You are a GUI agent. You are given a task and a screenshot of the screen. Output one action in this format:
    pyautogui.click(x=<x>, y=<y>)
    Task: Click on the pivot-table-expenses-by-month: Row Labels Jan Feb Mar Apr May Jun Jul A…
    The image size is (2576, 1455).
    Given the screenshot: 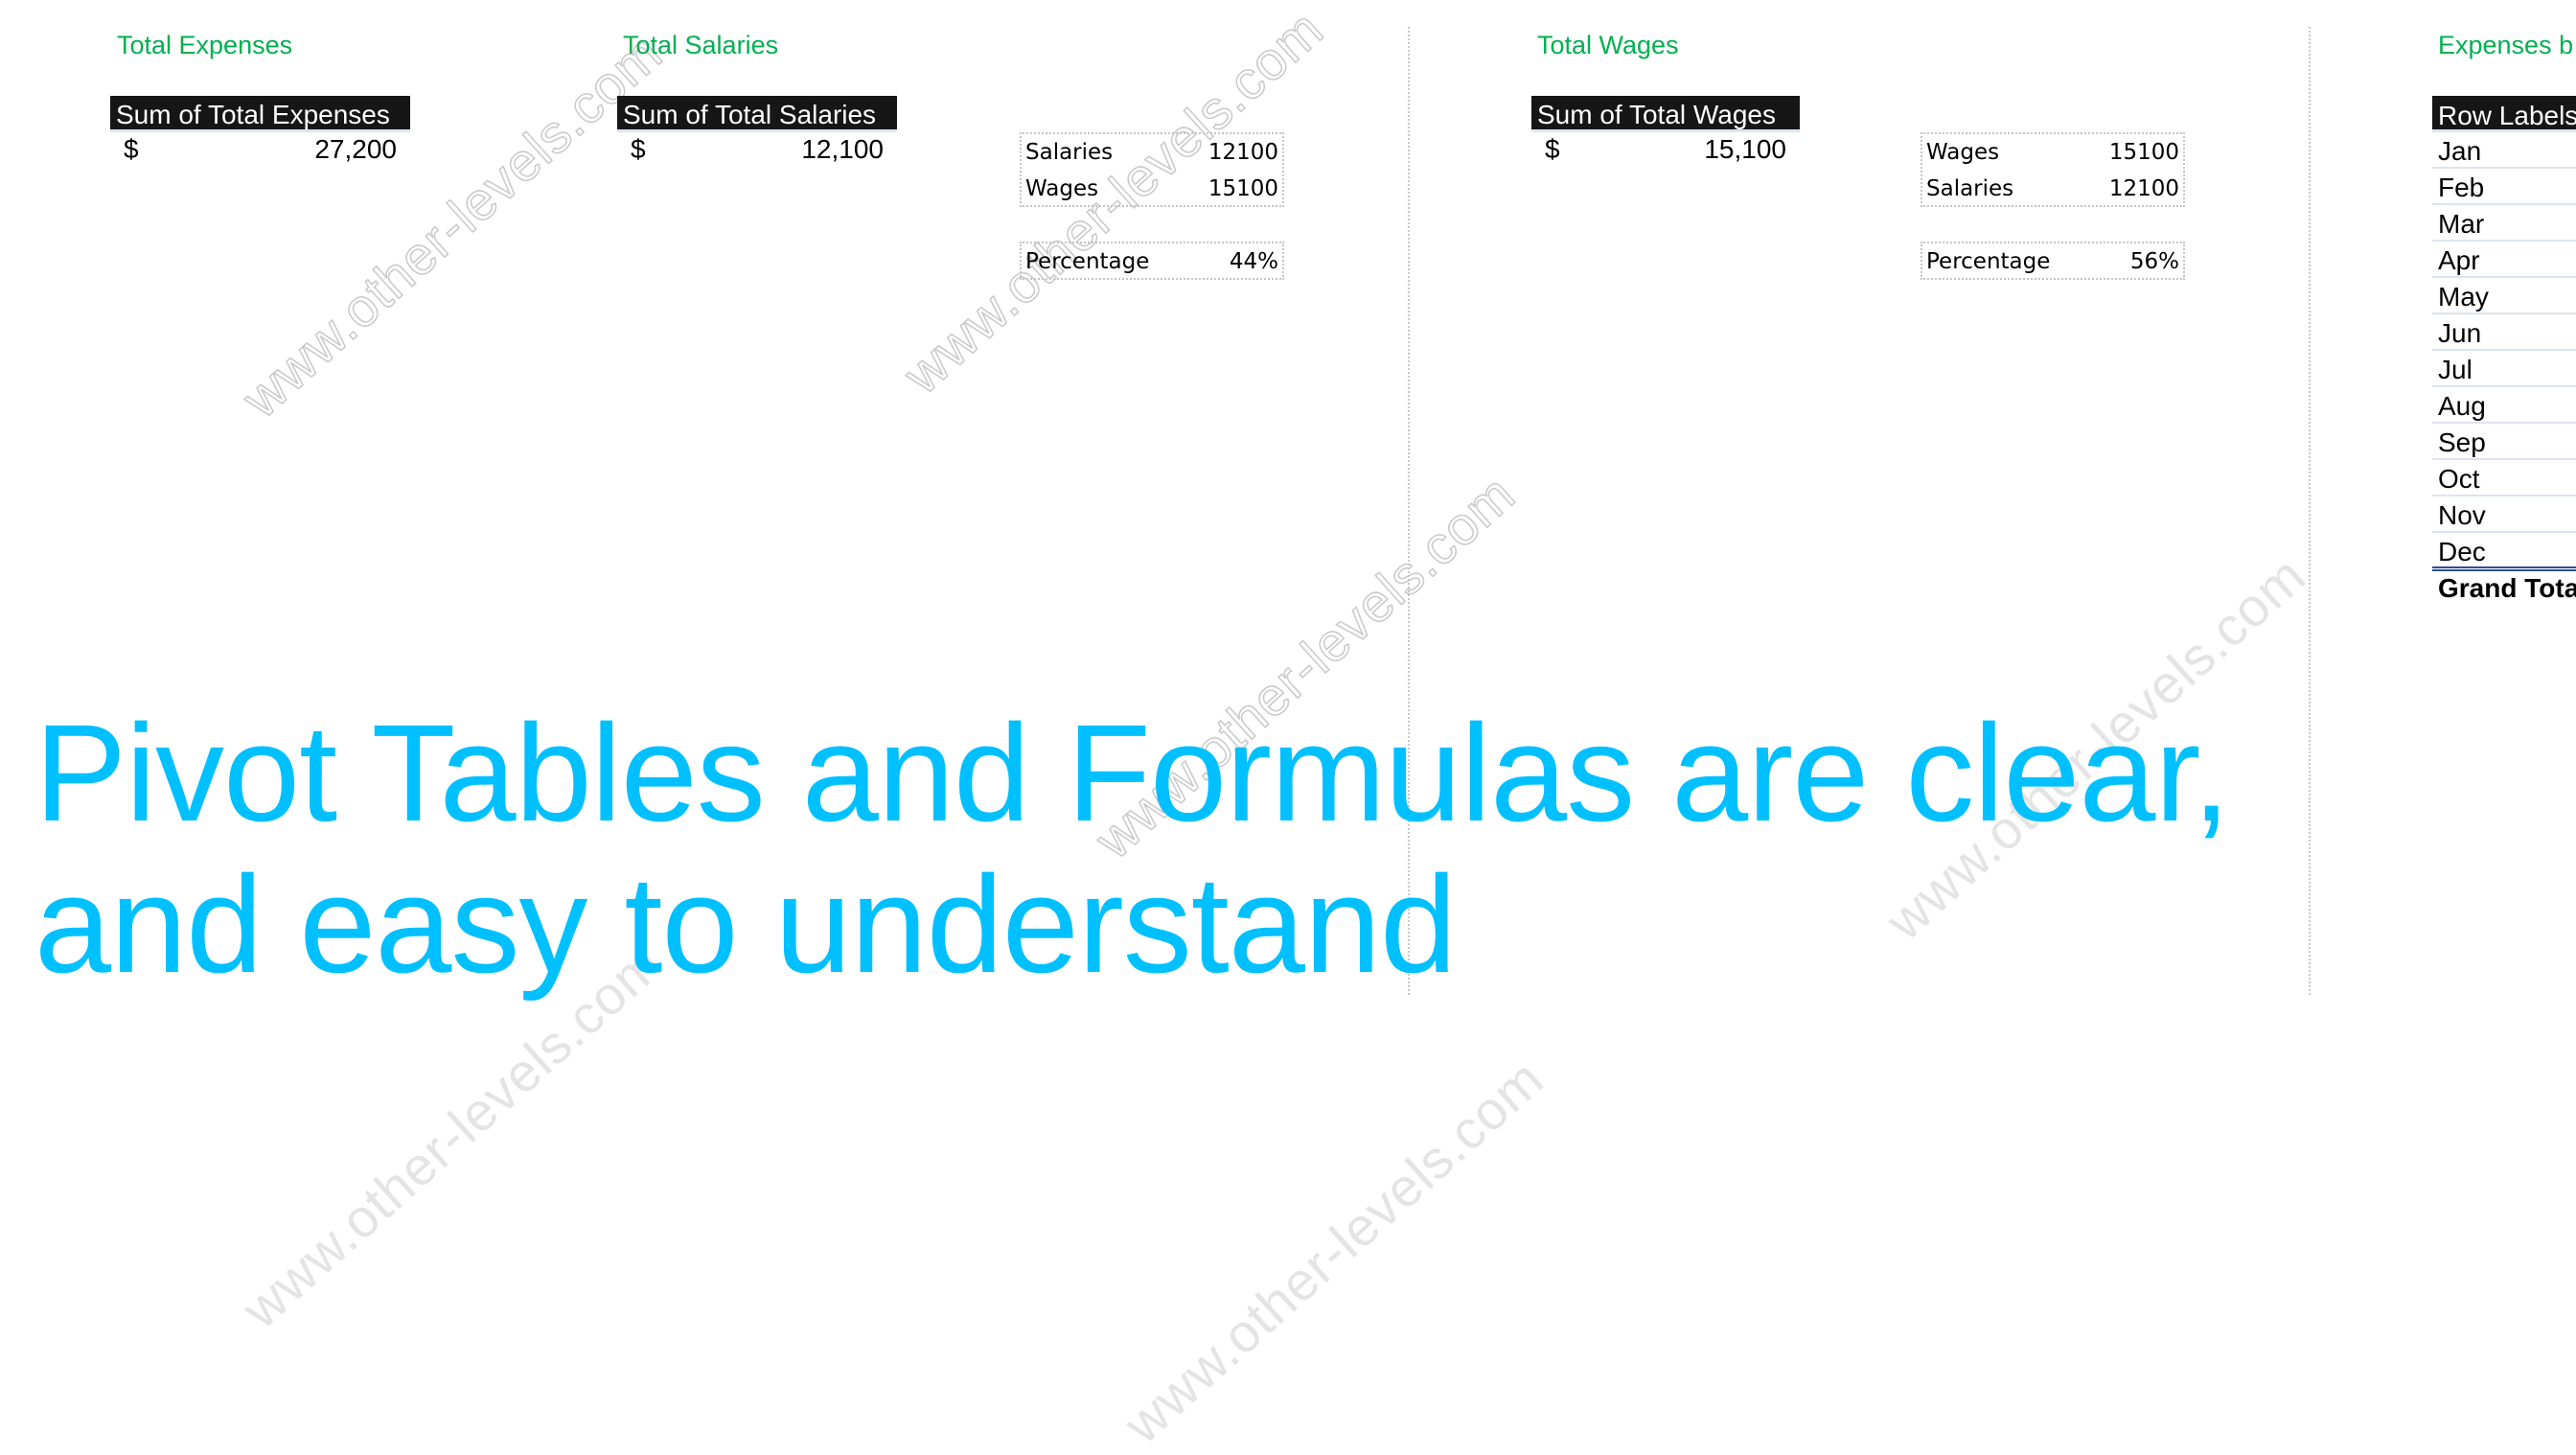 What is the action you would take?
    pyautogui.click(x=2504, y=352)
    